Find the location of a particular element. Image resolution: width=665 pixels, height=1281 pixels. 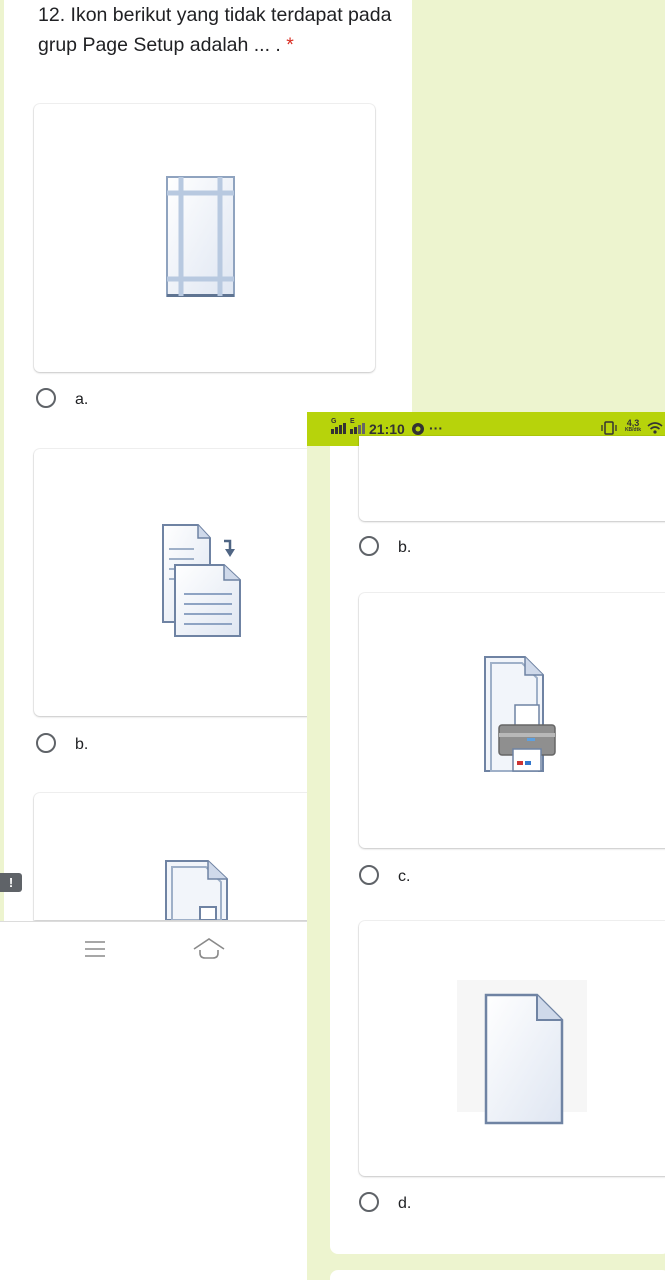

more-notifications: ··· is located at coordinates (436, 428).